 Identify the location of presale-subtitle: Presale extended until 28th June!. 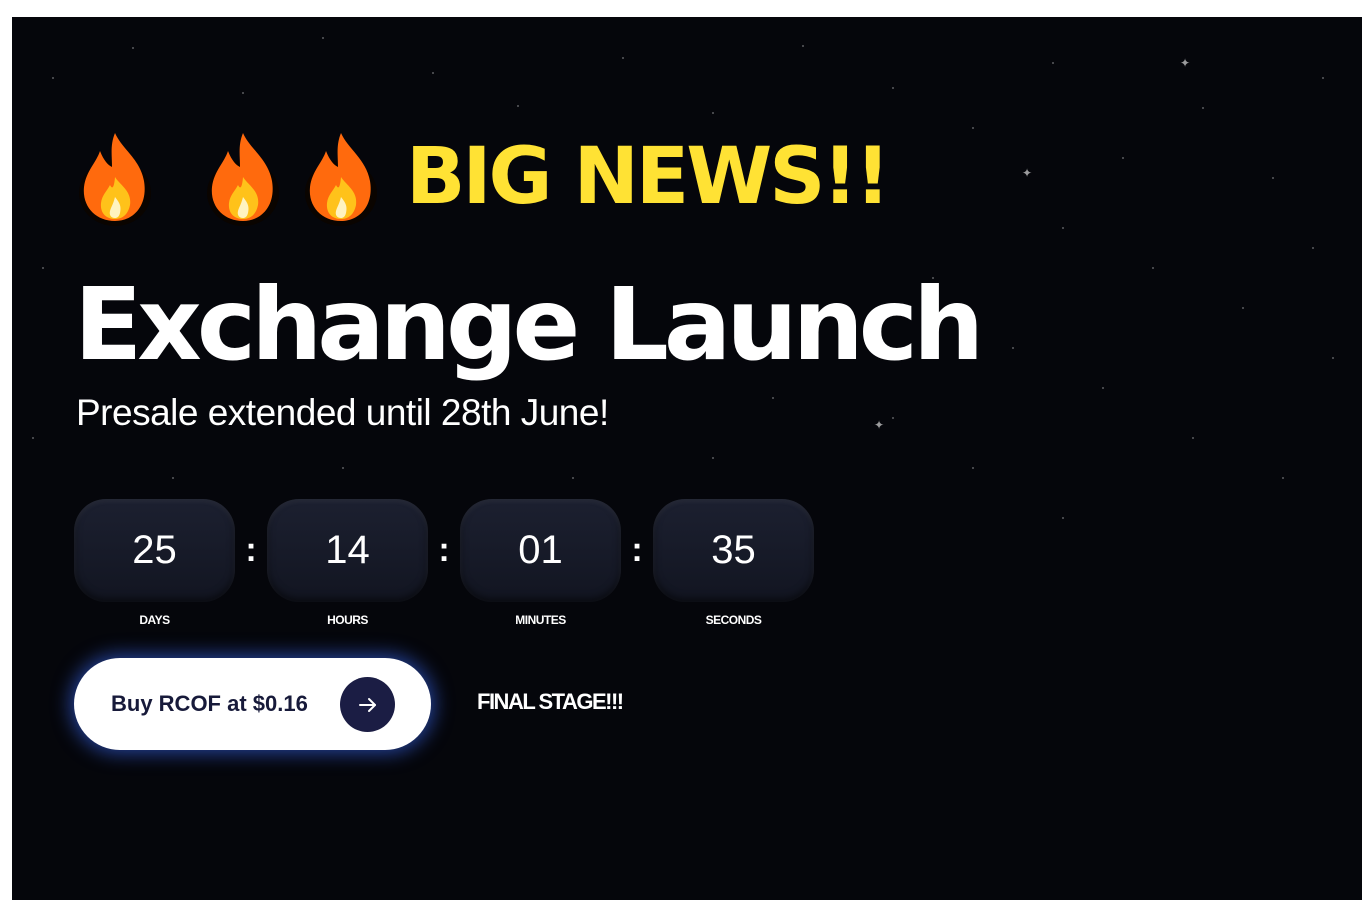
(342, 412).